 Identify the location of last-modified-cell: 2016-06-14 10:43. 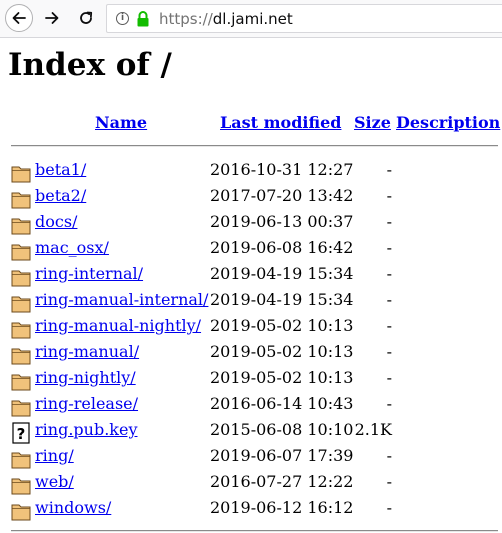
(282, 403).